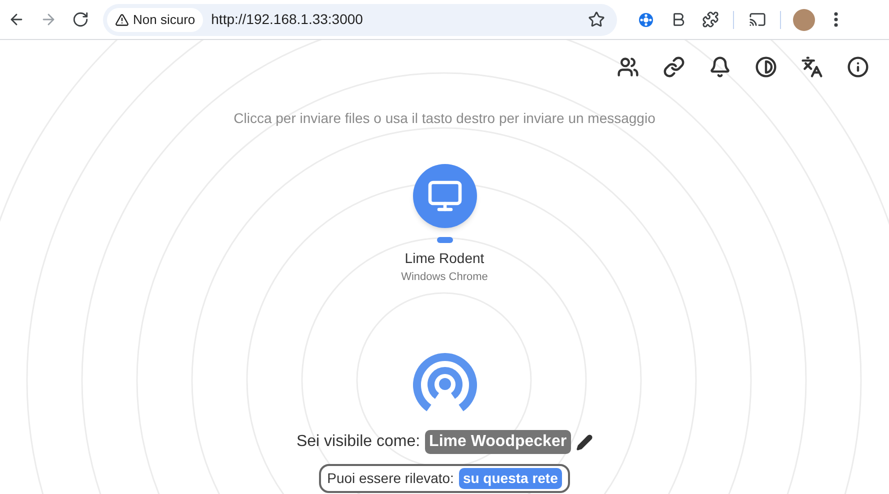 The width and height of the screenshot is (889, 494). I want to click on edit-icon, so click(584, 442).